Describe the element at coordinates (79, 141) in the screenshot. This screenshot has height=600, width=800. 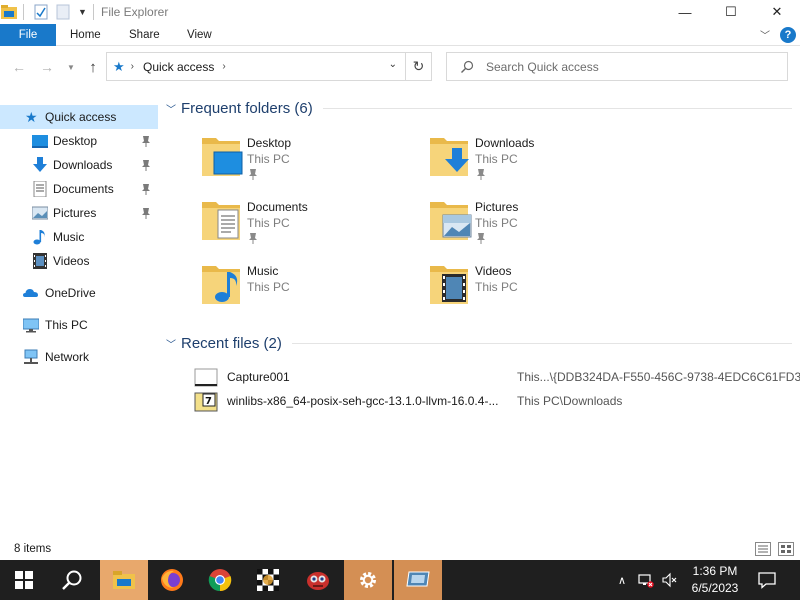
I see `sidebar-item-desktop: Desktop` at that location.